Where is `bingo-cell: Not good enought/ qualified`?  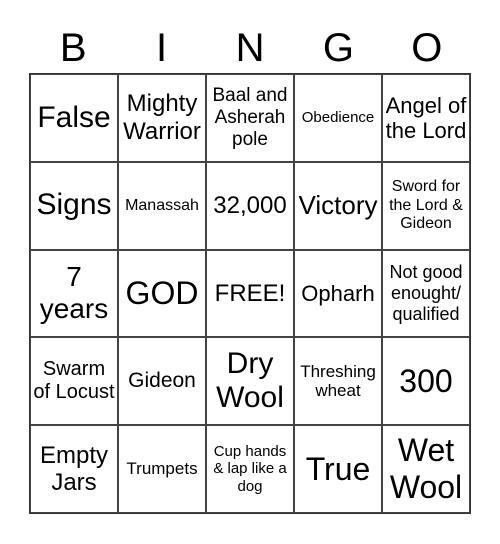 bingo-cell: Not good enought/ qualified is located at coordinates (426, 293).